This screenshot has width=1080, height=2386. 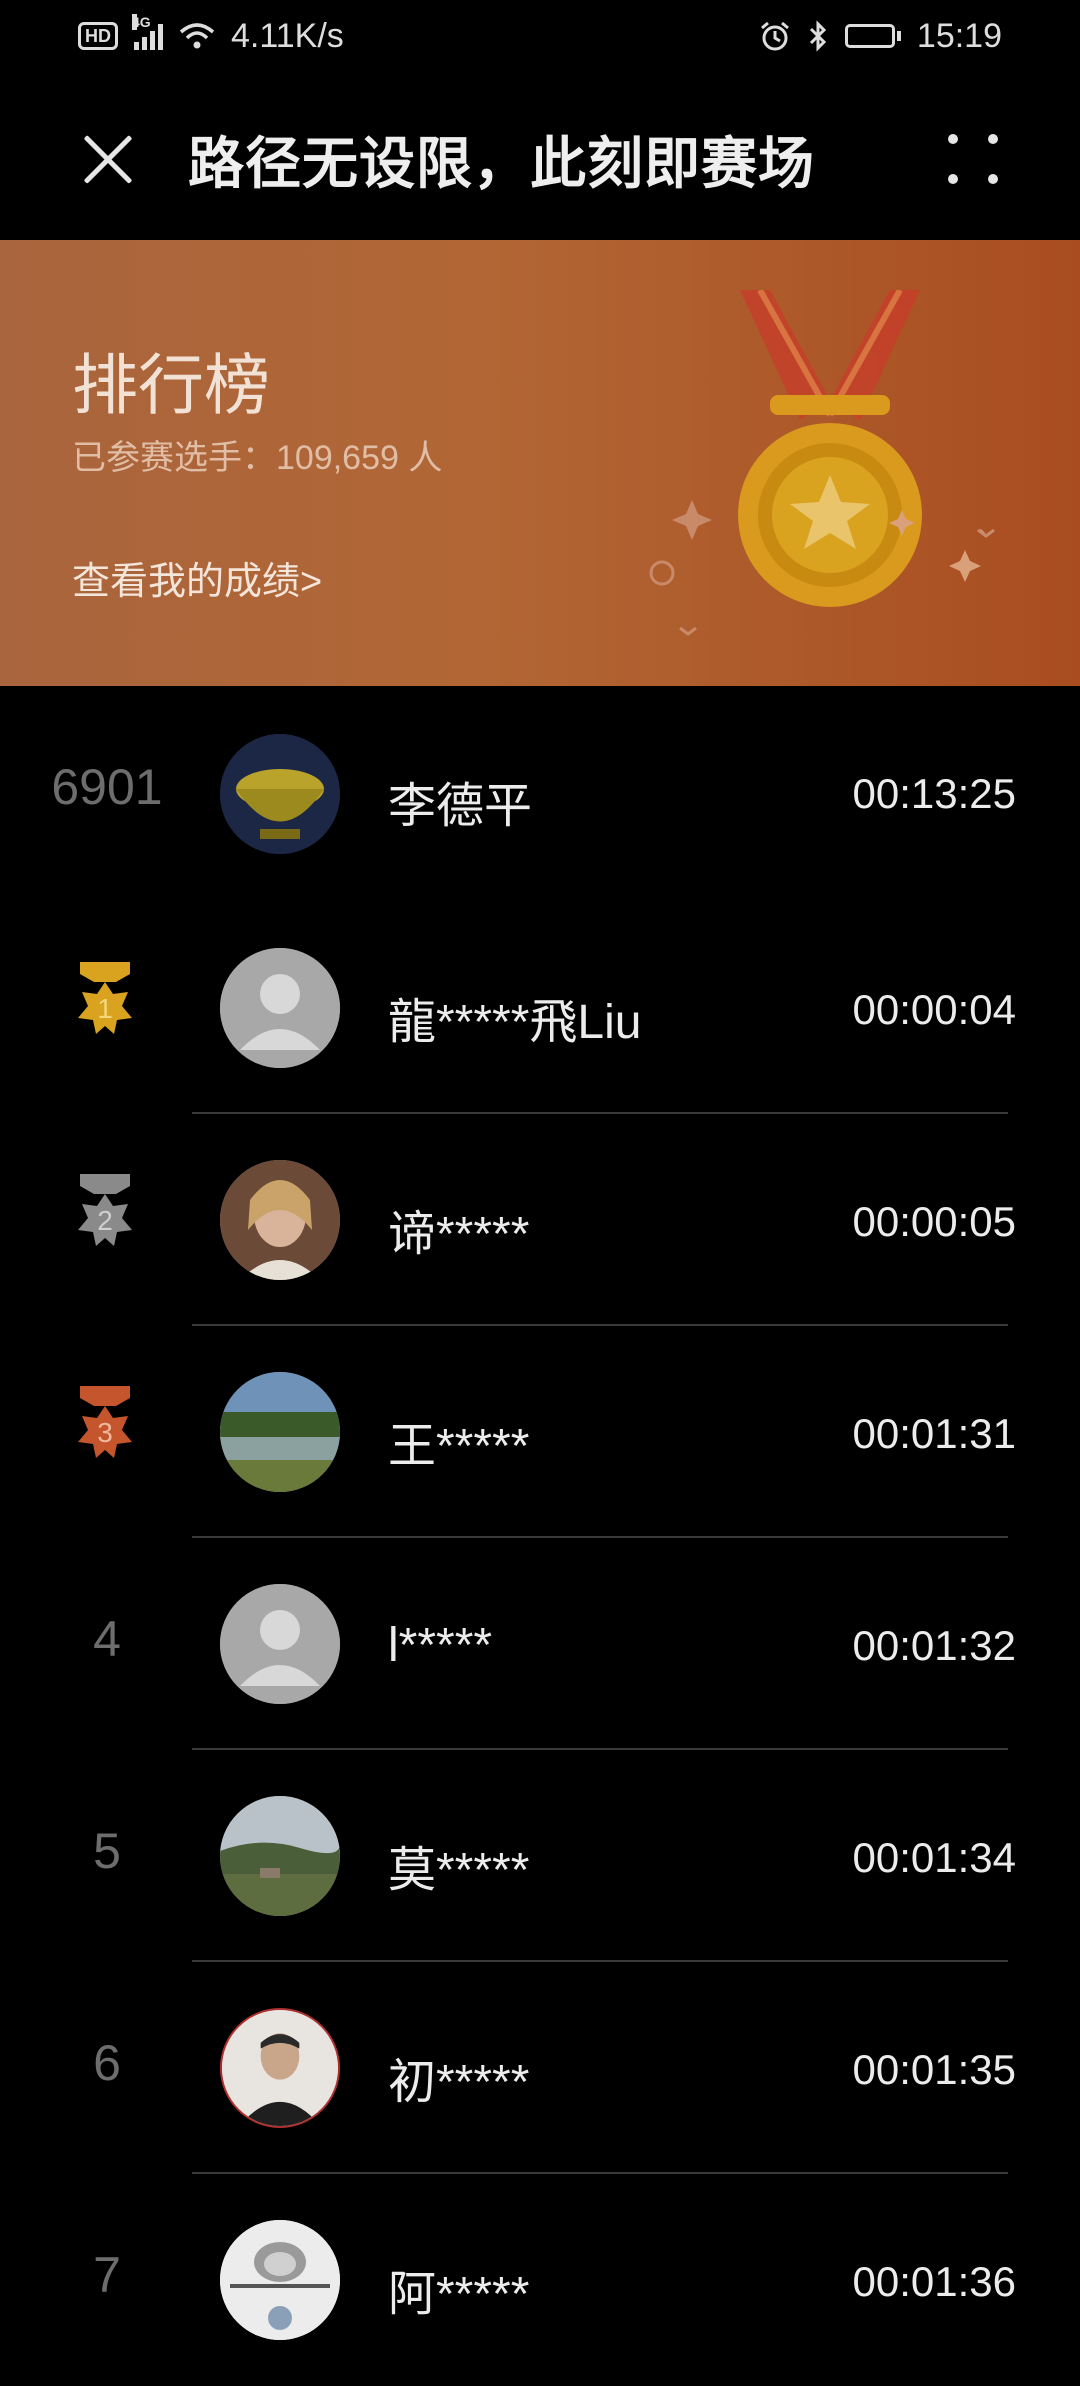 What do you see at coordinates (540, 794) in the screenshot?
I see `my-rank-row: 6901 李德平 00:13:25` at bounding box center [540, 794].